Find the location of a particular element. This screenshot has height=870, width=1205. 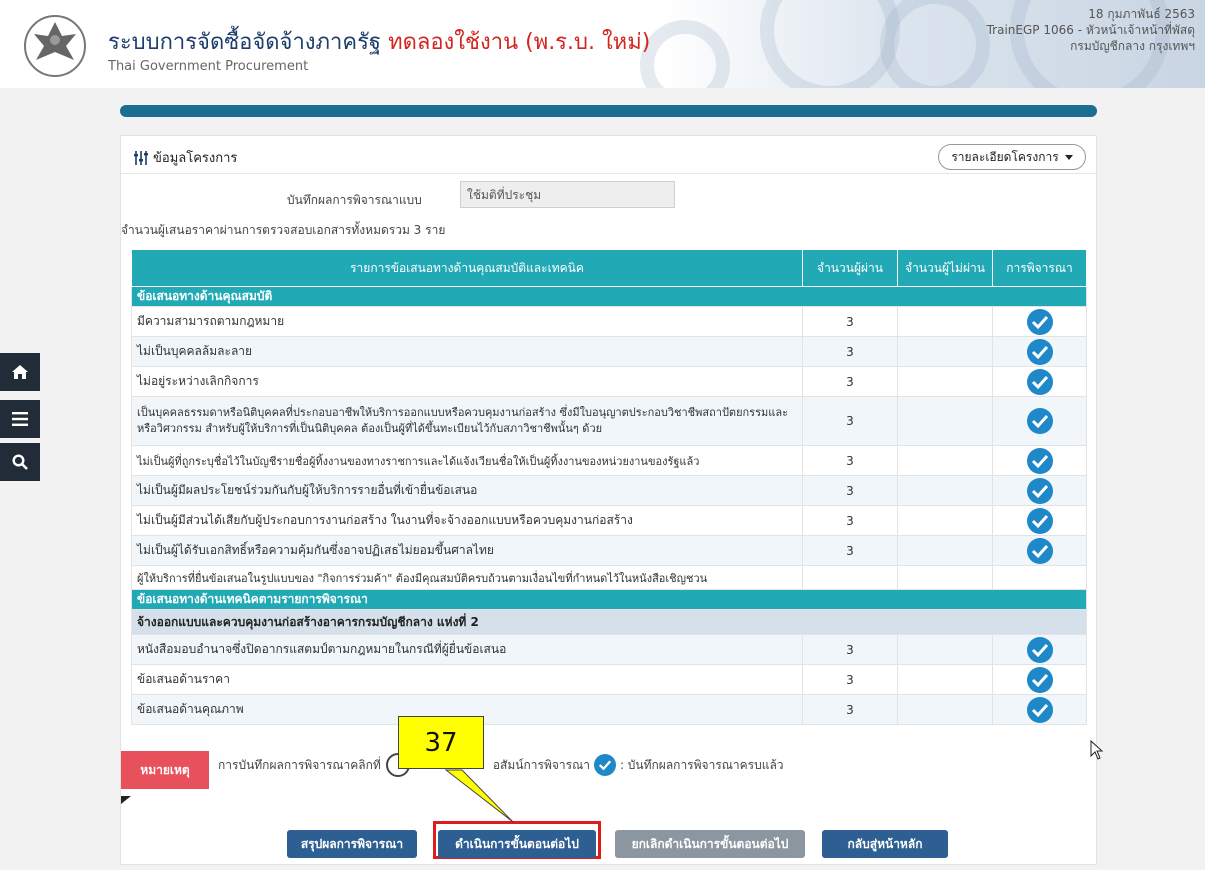

mouse-cursor-icon is located at coordinates (1097, 750).